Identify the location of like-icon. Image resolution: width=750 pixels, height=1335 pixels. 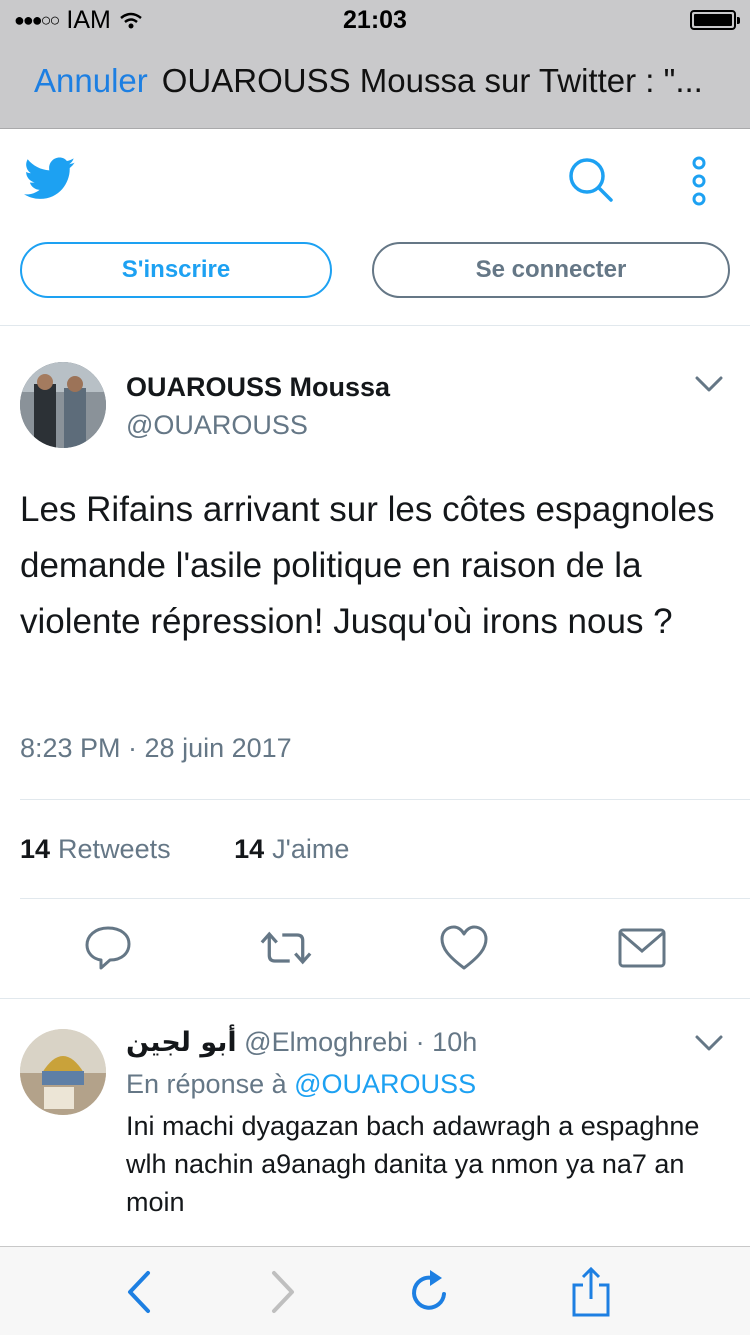
(464, 948).